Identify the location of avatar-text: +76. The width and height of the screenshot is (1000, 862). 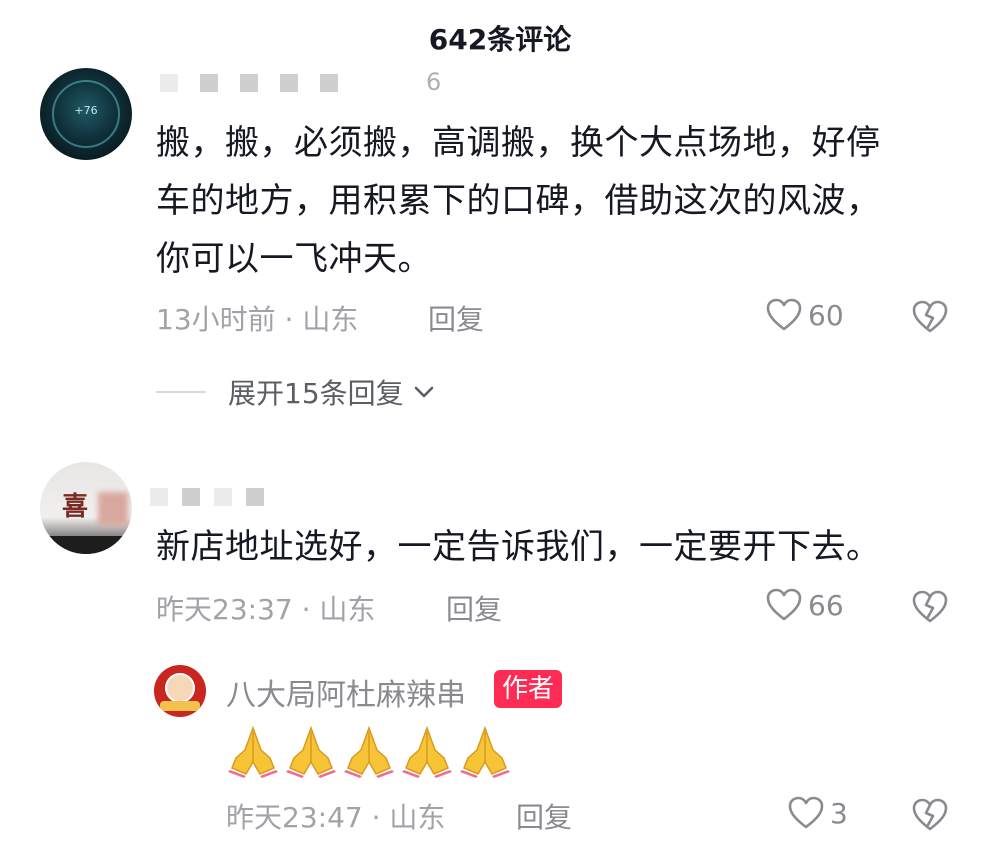
(86, 110).